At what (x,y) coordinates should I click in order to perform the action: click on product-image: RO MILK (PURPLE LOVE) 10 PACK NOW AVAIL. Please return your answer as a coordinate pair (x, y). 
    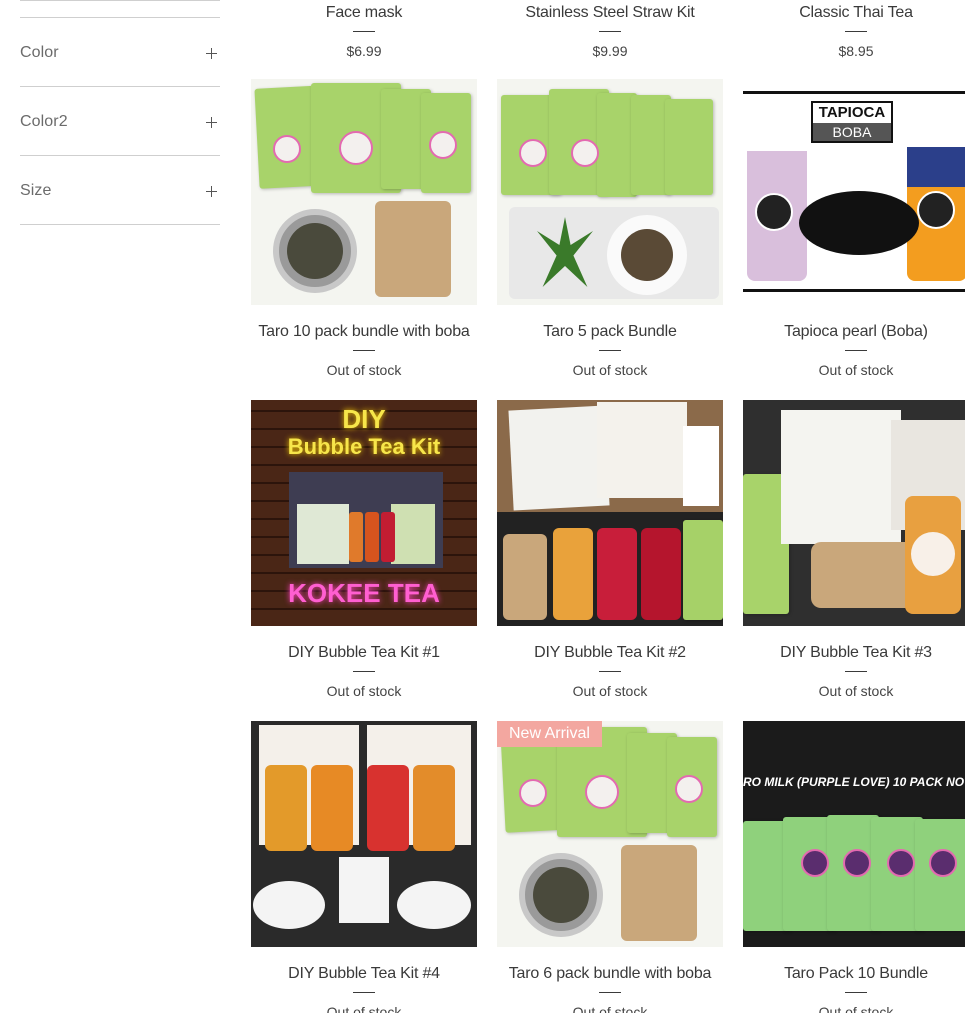
    Looking at the image, I should click on (854, 834).